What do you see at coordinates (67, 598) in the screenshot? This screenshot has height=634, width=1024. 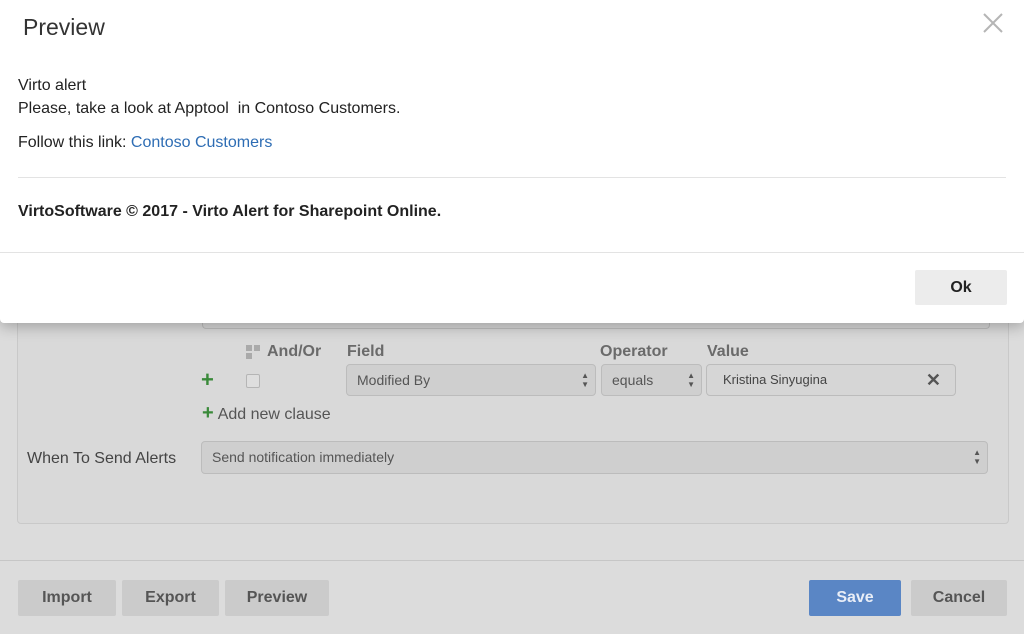 I see `import-button: Import` at bounding box center [67, 598].